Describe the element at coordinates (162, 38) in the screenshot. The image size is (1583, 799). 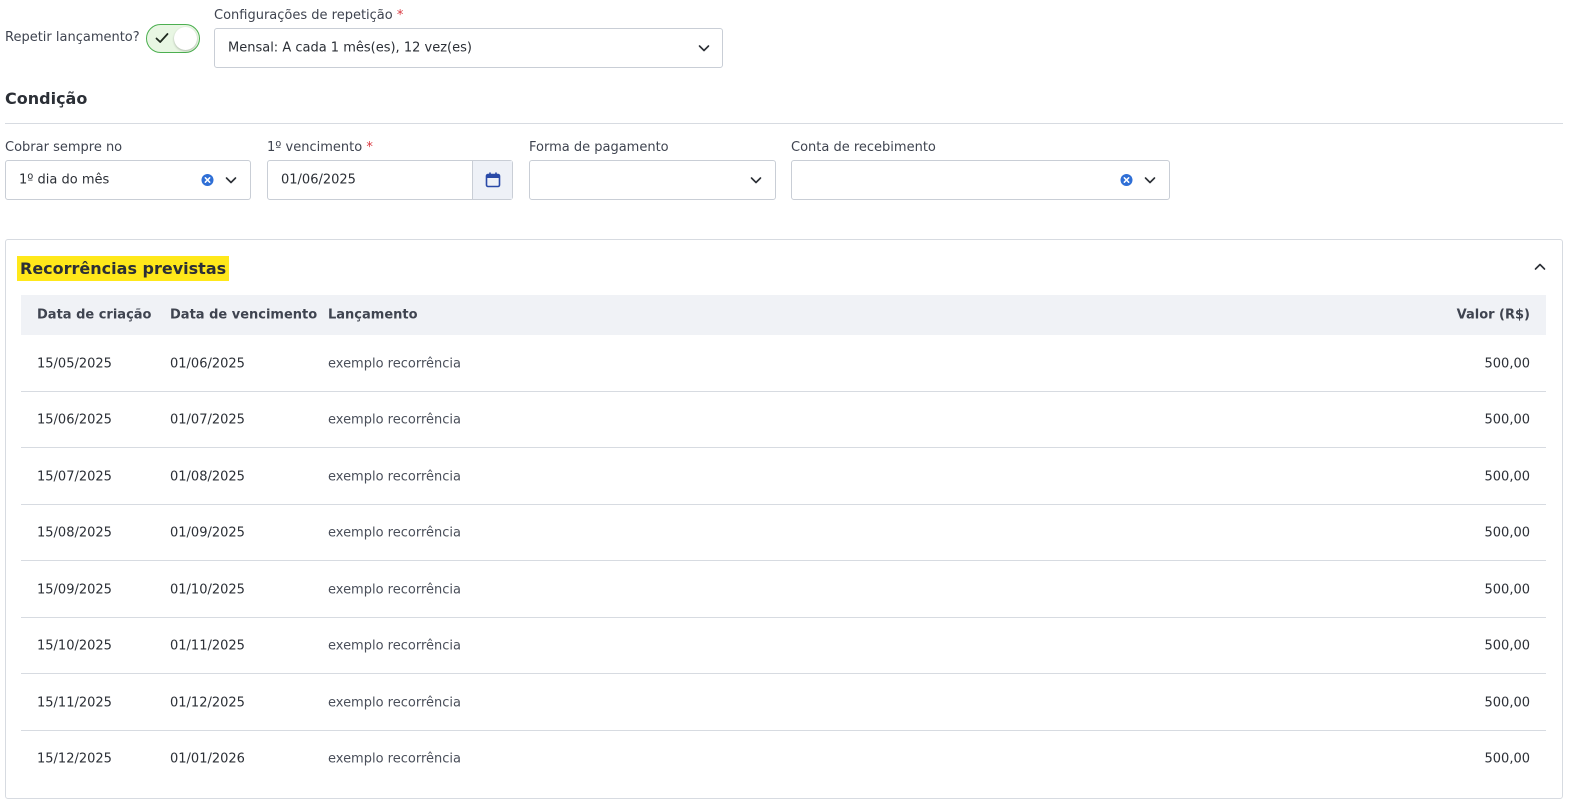
I see `check-icon` at that location.